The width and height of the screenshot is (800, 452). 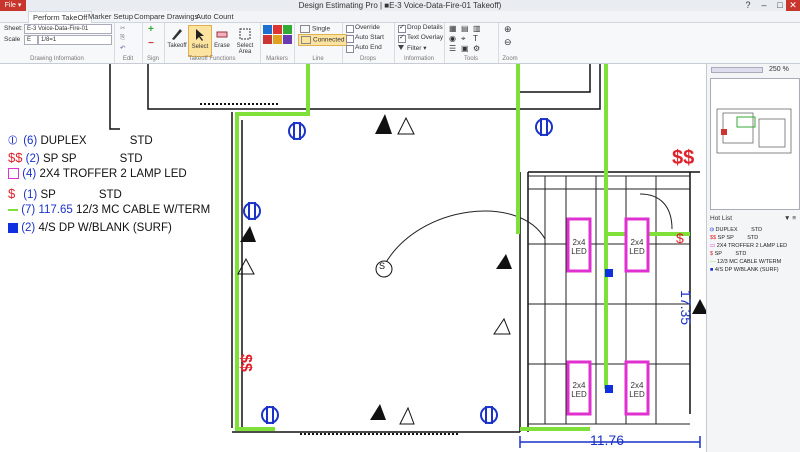 I want to click on auto-start-checkbox, so click(x=350, y=39).